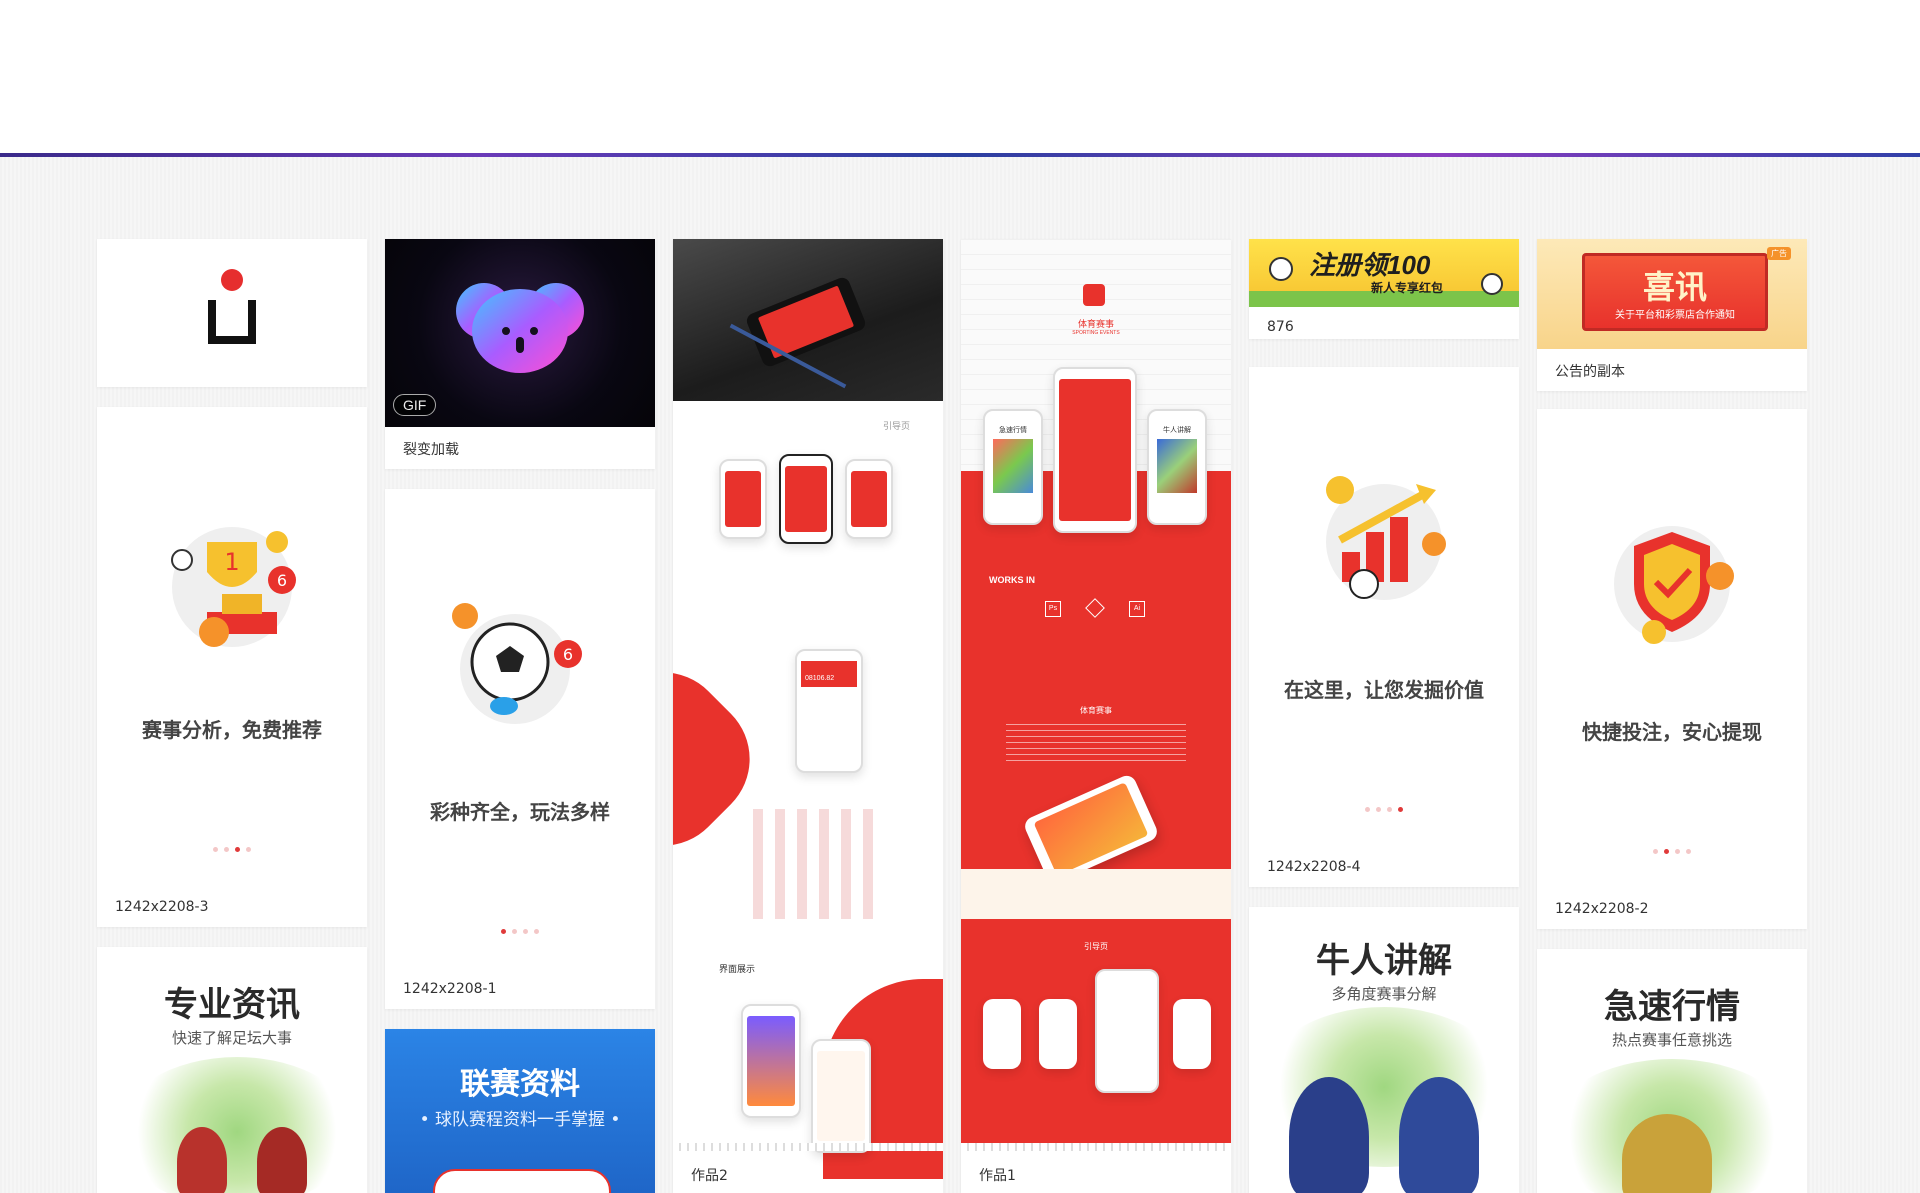 The height and width of the screenshot is (1193, 1920). What do you see at coordinates (450, 989) in the screenshot?
I see `card-caption: 1242x2208-1` at bounding box center [450, 989].